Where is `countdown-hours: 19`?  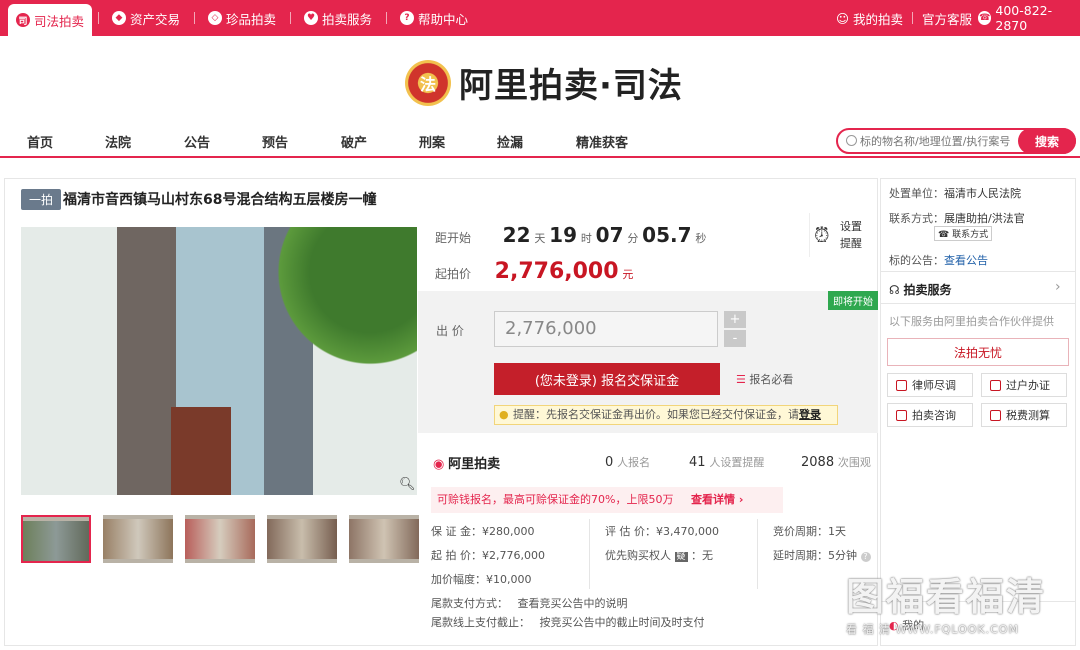 countdown-hours: 19 is located at coordinates (563, 235).